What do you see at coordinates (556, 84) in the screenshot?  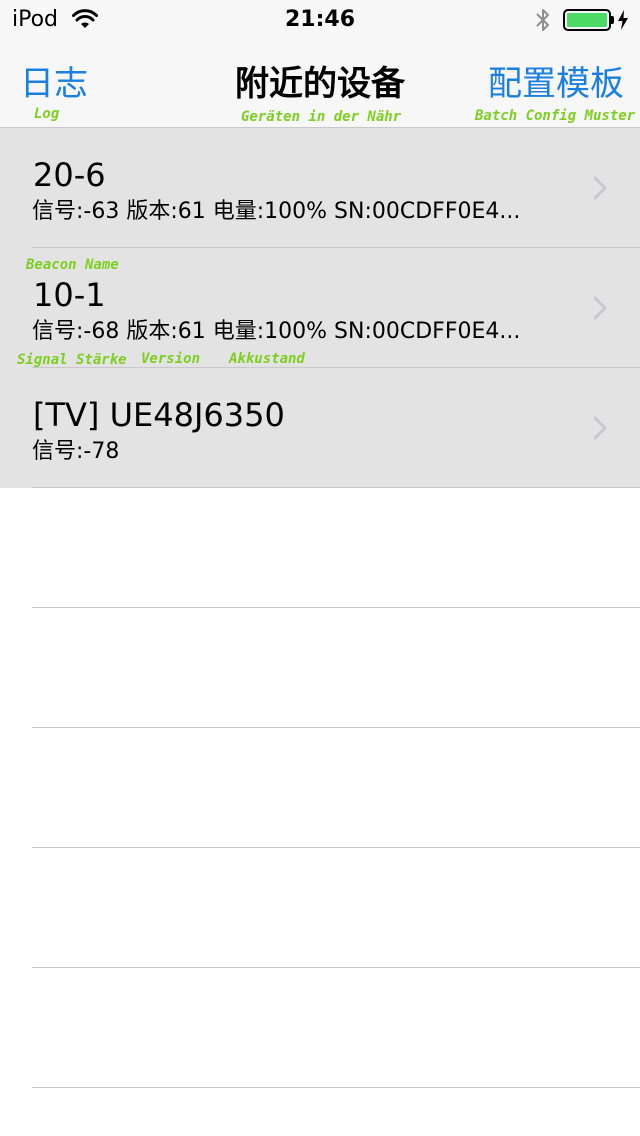 I see `config-template-button: 配置模板` at bounding box center [556, 84].